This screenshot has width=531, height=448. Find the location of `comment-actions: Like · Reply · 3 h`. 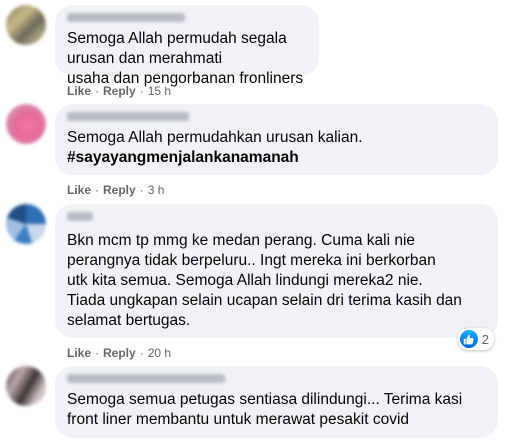

comment-actions: Like · Reply · 3 h is located at coordinates (115, 190).